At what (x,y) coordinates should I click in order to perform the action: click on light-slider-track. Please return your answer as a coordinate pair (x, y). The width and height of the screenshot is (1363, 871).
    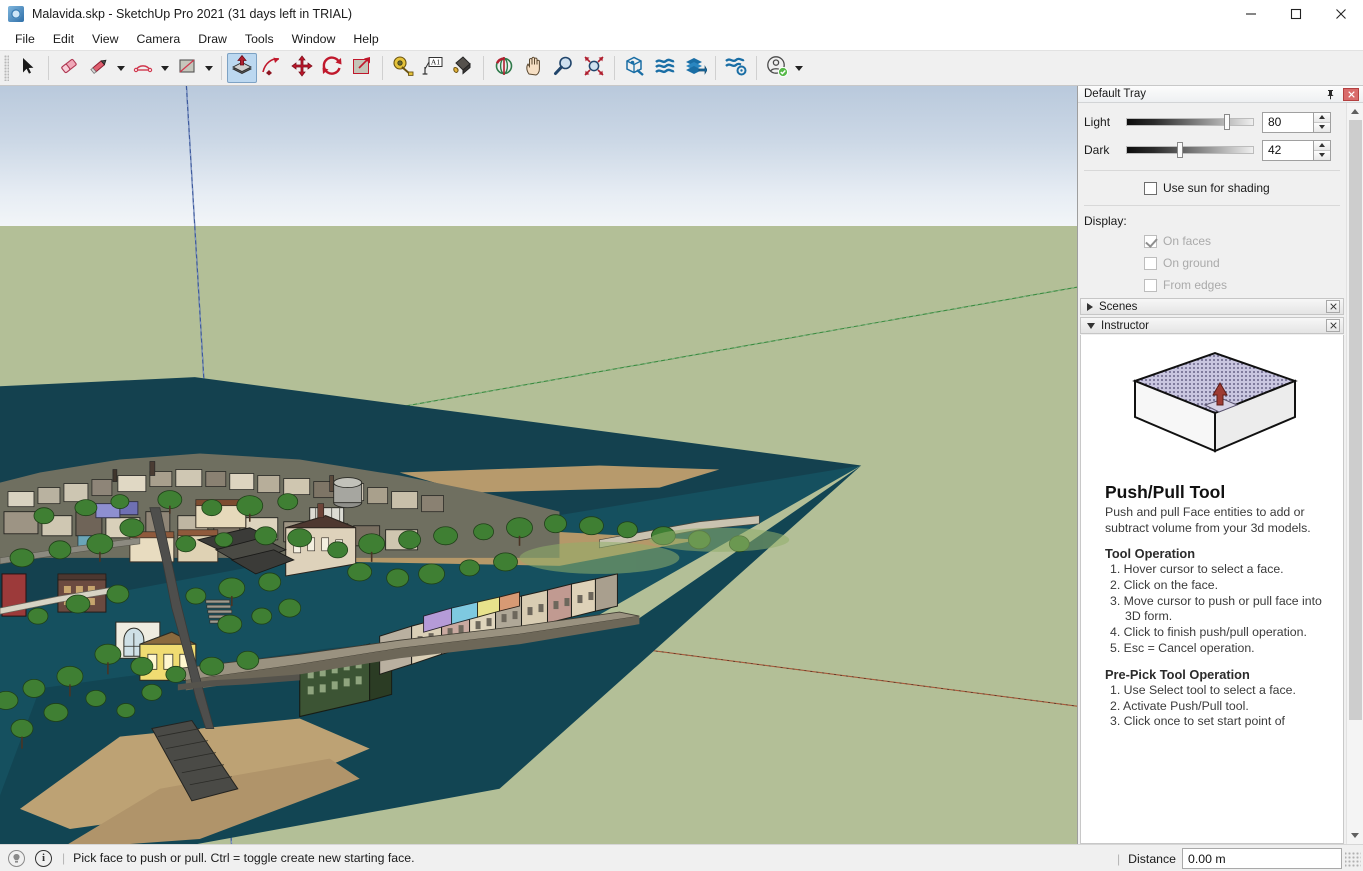
    Looking at the image, I should click on (1190, 122).